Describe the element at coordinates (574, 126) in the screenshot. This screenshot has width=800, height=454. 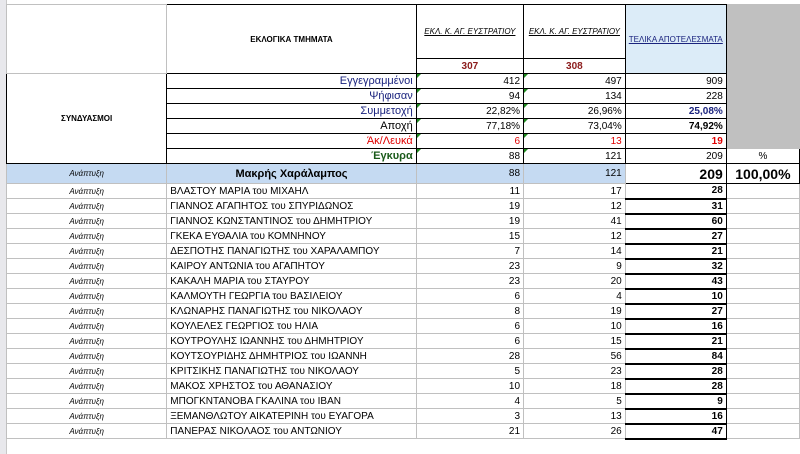
I see `stat-value-308: 73,04%` at that location.